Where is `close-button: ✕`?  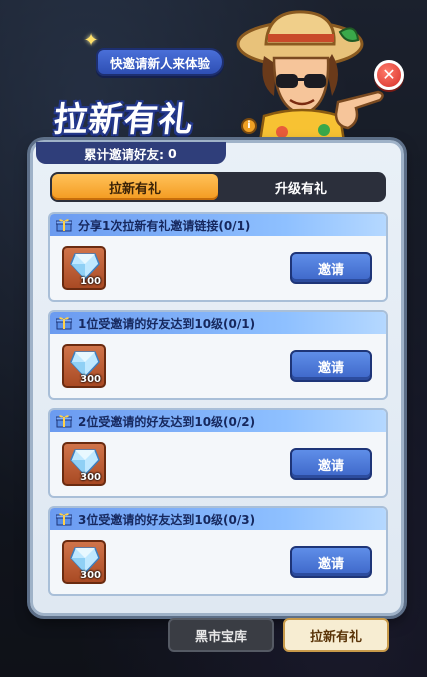 close-button: ✕ is located at coordinates (389, 75).